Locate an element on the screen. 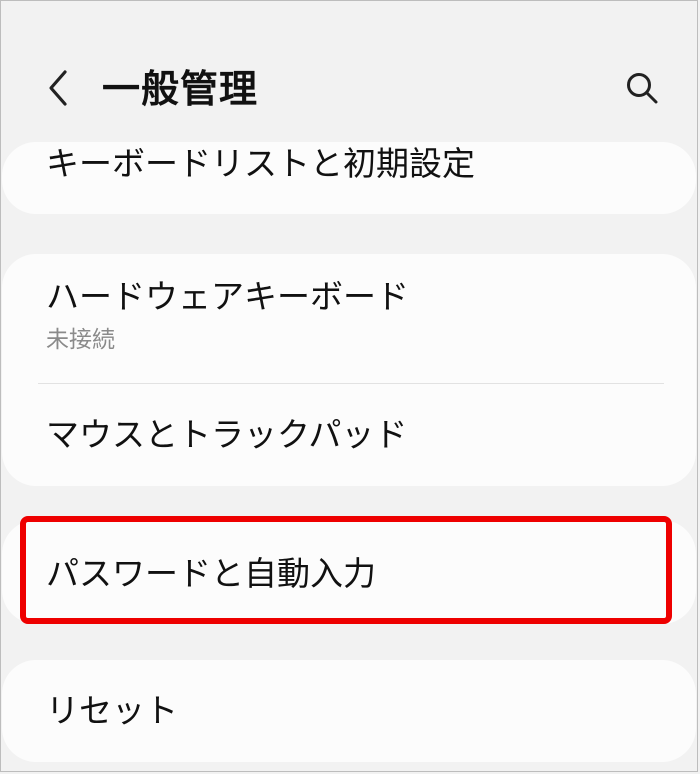  mouse-trackpad-item: マウスとトラックパッド is located at coordinates (349, 435).